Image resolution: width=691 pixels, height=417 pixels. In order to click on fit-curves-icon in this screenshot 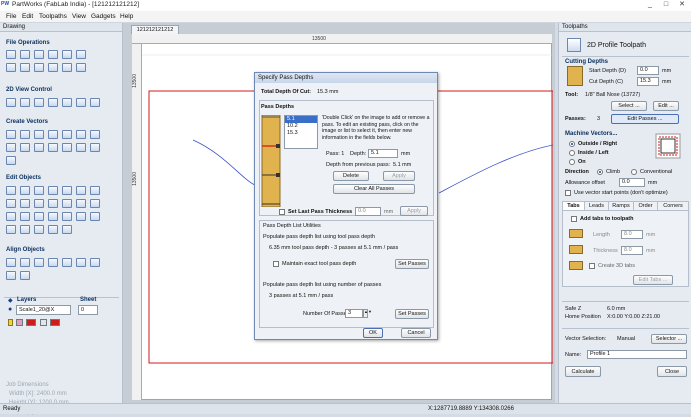, I will do `click(53, 216)`.